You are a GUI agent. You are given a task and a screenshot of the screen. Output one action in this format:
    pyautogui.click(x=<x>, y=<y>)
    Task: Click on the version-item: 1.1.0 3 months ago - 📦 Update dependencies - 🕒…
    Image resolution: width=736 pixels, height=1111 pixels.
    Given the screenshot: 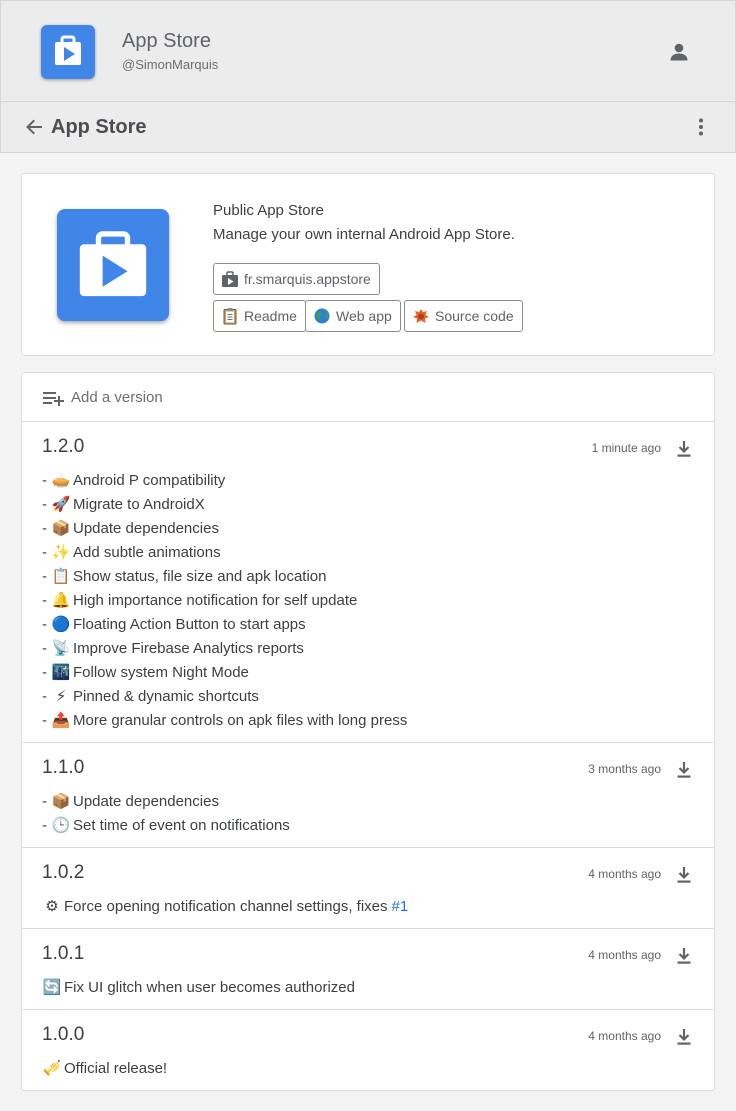 What is the action you would take?
    pyautogui.click(x=368, y=795)
    